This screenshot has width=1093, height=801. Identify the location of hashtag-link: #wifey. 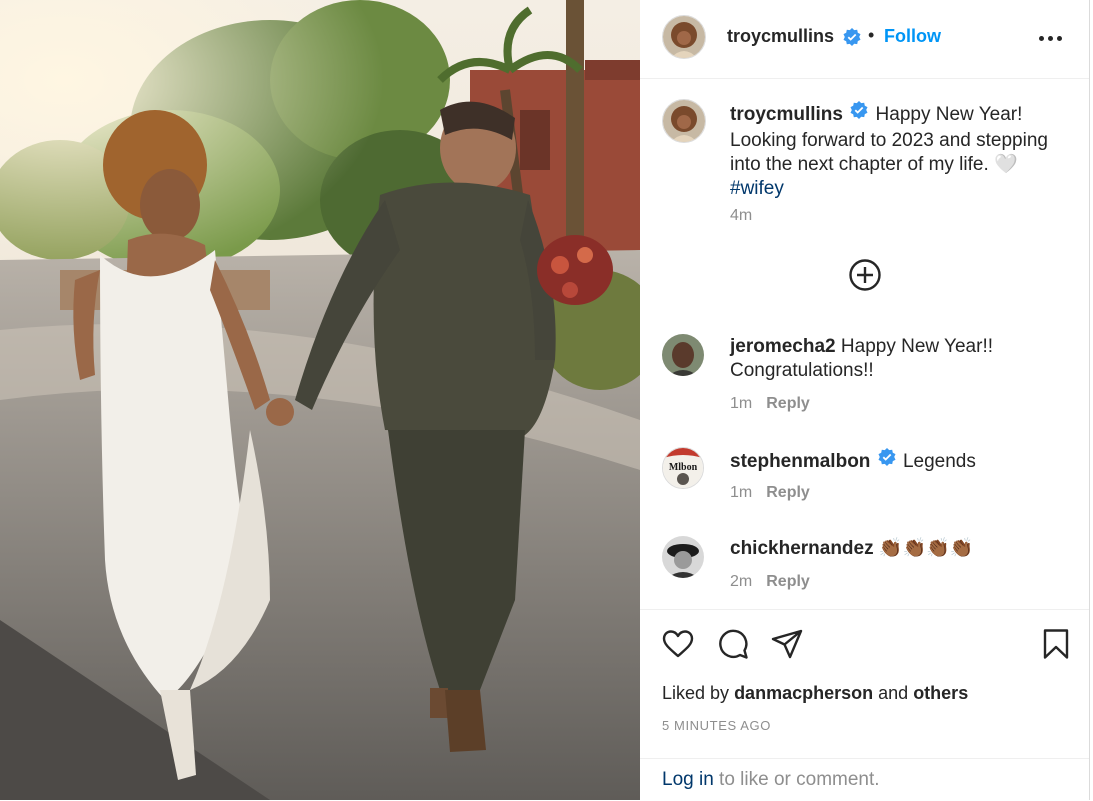
(757, 188).